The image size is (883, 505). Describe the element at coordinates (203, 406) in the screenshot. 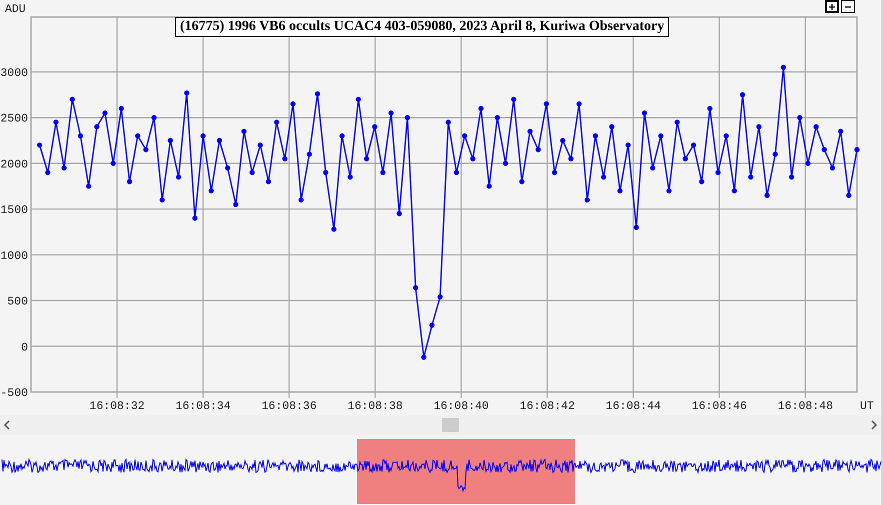

I see `x-tick-label: 16:08:34` at that location.